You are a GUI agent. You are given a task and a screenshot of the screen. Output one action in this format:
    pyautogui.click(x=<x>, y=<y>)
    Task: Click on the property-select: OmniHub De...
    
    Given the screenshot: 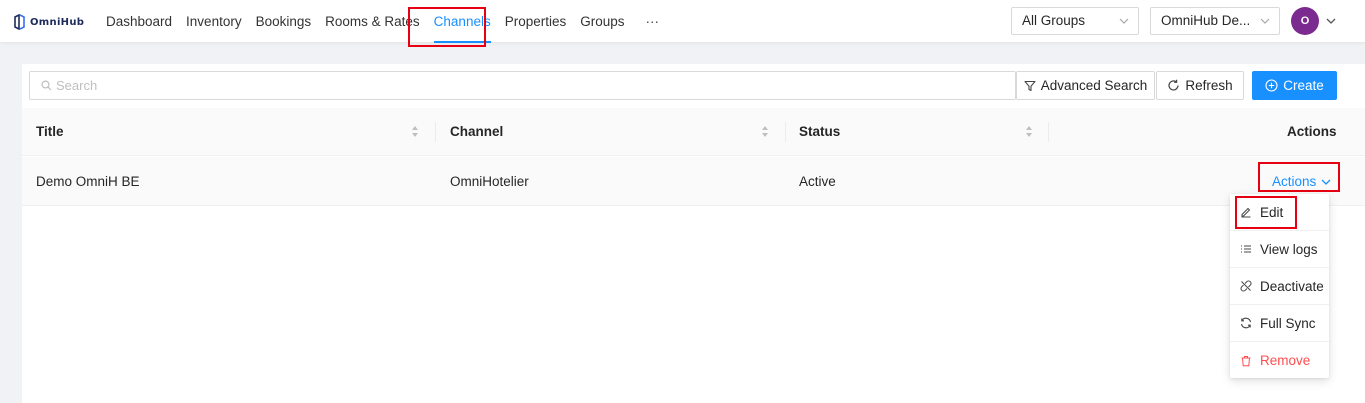 What is the action you would take?
    pyautogui.click(x=1215, y=21)
    